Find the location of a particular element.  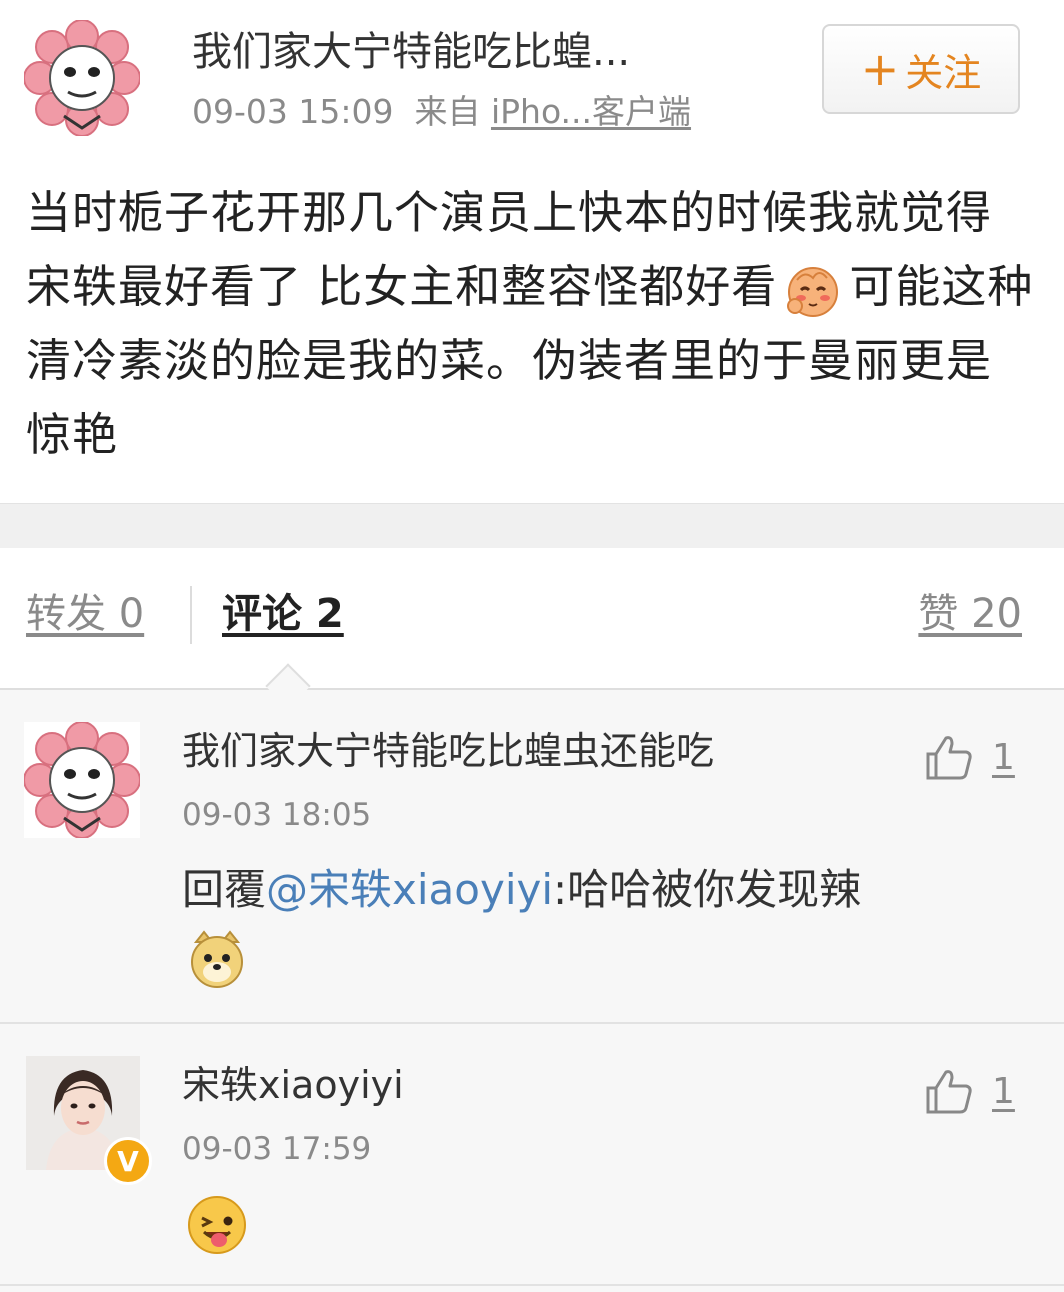

comment-avatar is located at coordinates (82, 780).